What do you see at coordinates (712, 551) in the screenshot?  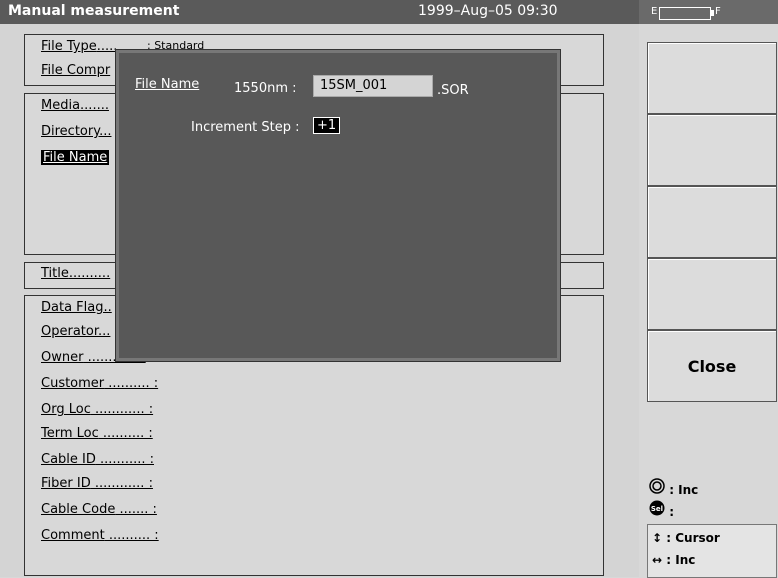 I see `arrow-key-legend: ↕ : Cursor ↔ : Inc` at bounding box center [712, 551].